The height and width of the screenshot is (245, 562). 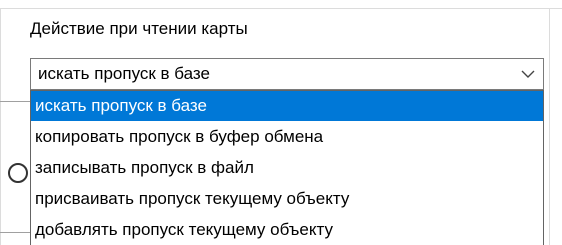 I want to click on dropdown-option: искать пропуск в базе, so click(x=287, y=106).